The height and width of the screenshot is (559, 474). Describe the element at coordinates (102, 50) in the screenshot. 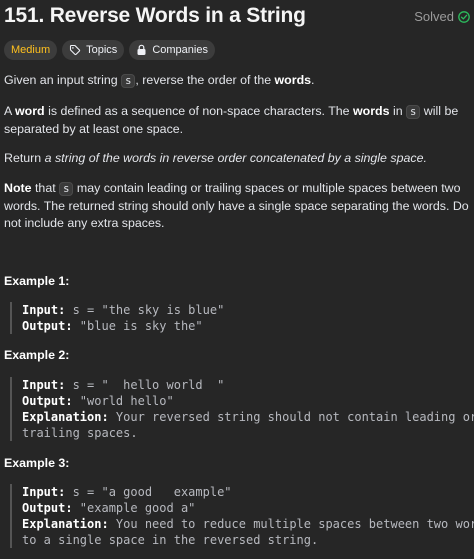

I see `topics-label: Topics` at that location.